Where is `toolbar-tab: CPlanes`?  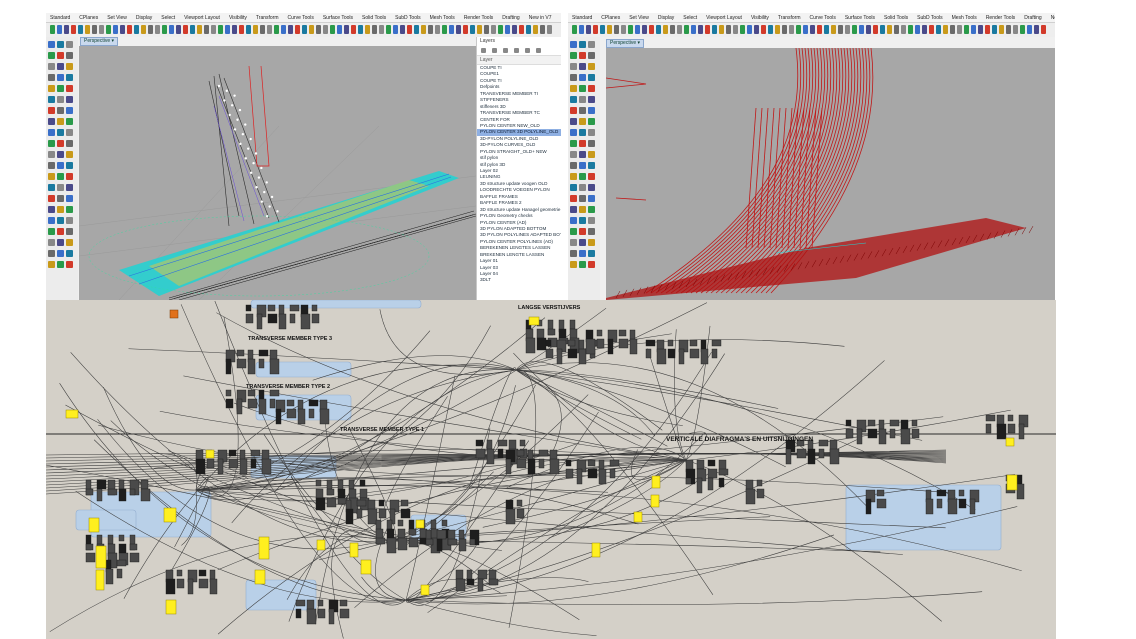
toolbar-tab: CPlanes is located at coordinates (610, 18).